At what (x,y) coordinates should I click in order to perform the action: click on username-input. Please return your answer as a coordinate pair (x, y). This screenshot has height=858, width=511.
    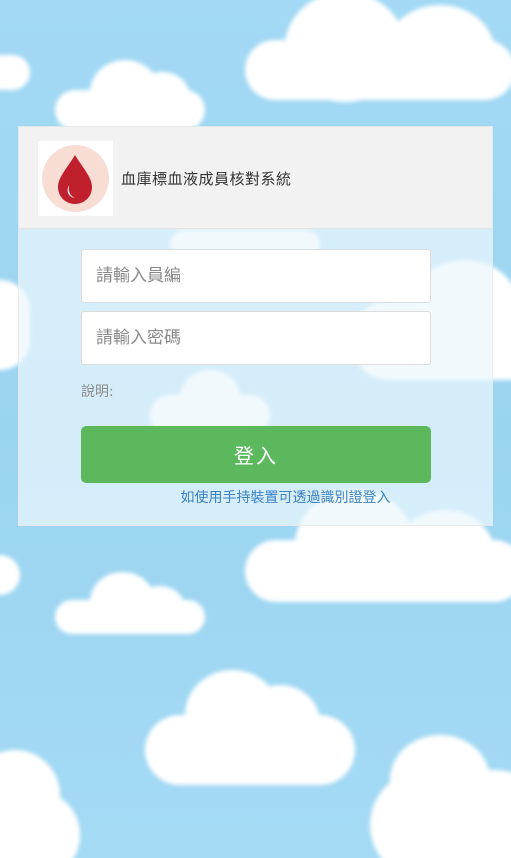
    Looking at the image, I should click on (256, 276).